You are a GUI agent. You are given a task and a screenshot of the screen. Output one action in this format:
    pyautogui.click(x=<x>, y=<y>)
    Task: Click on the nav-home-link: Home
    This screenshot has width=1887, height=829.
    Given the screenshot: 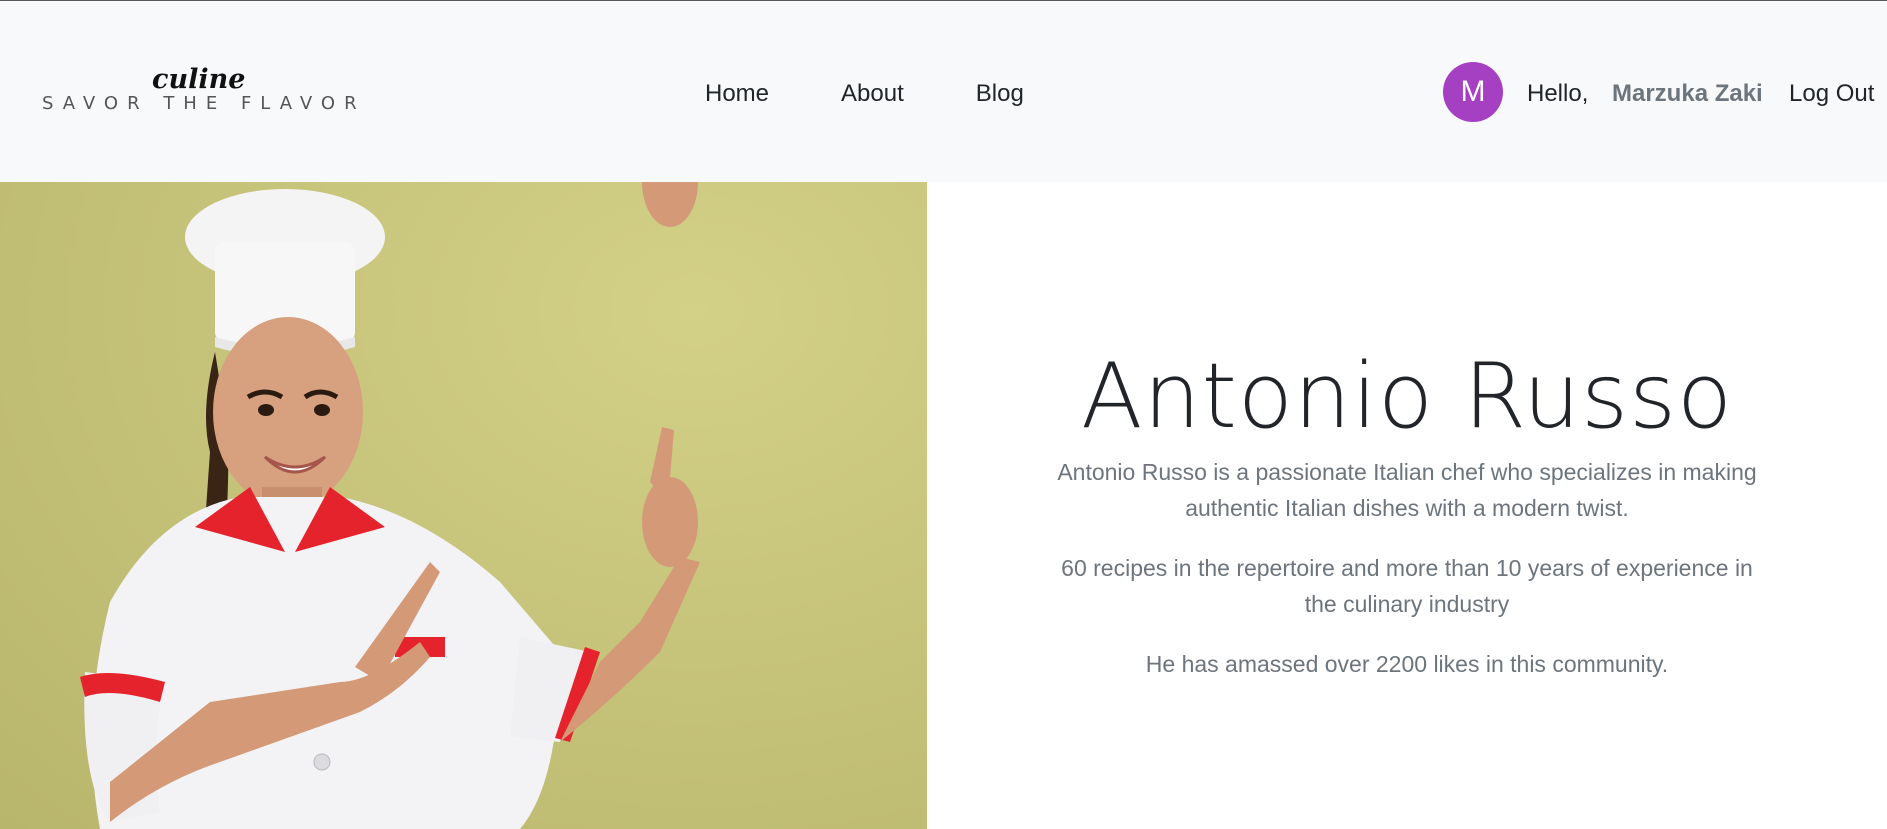 What is the action you would take?
    pyautogui.click(x=737, y=94)
    